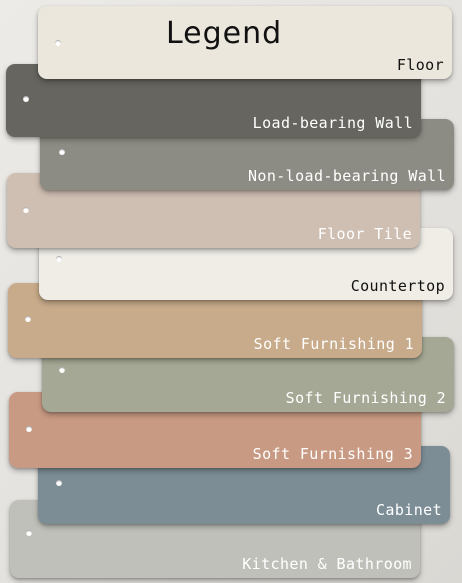 The image size is (462, 583). What do you see at coordinates (332, 123) in the screenshot?
I see `swatch-label: Load-bearing Wall` at bounding box center [332, 123].